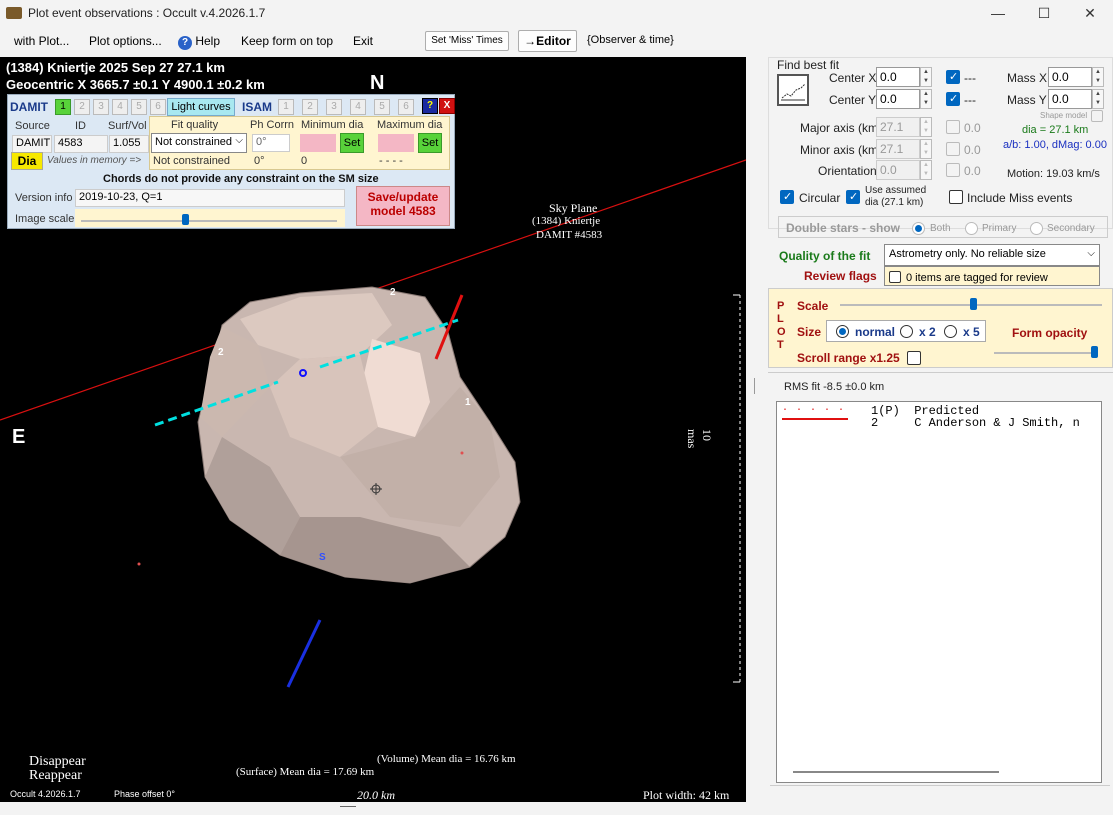  Describe the element at coordinates (630, 40) in the screenshot. I see `observer-time-link: {Observer & time}` at that location.